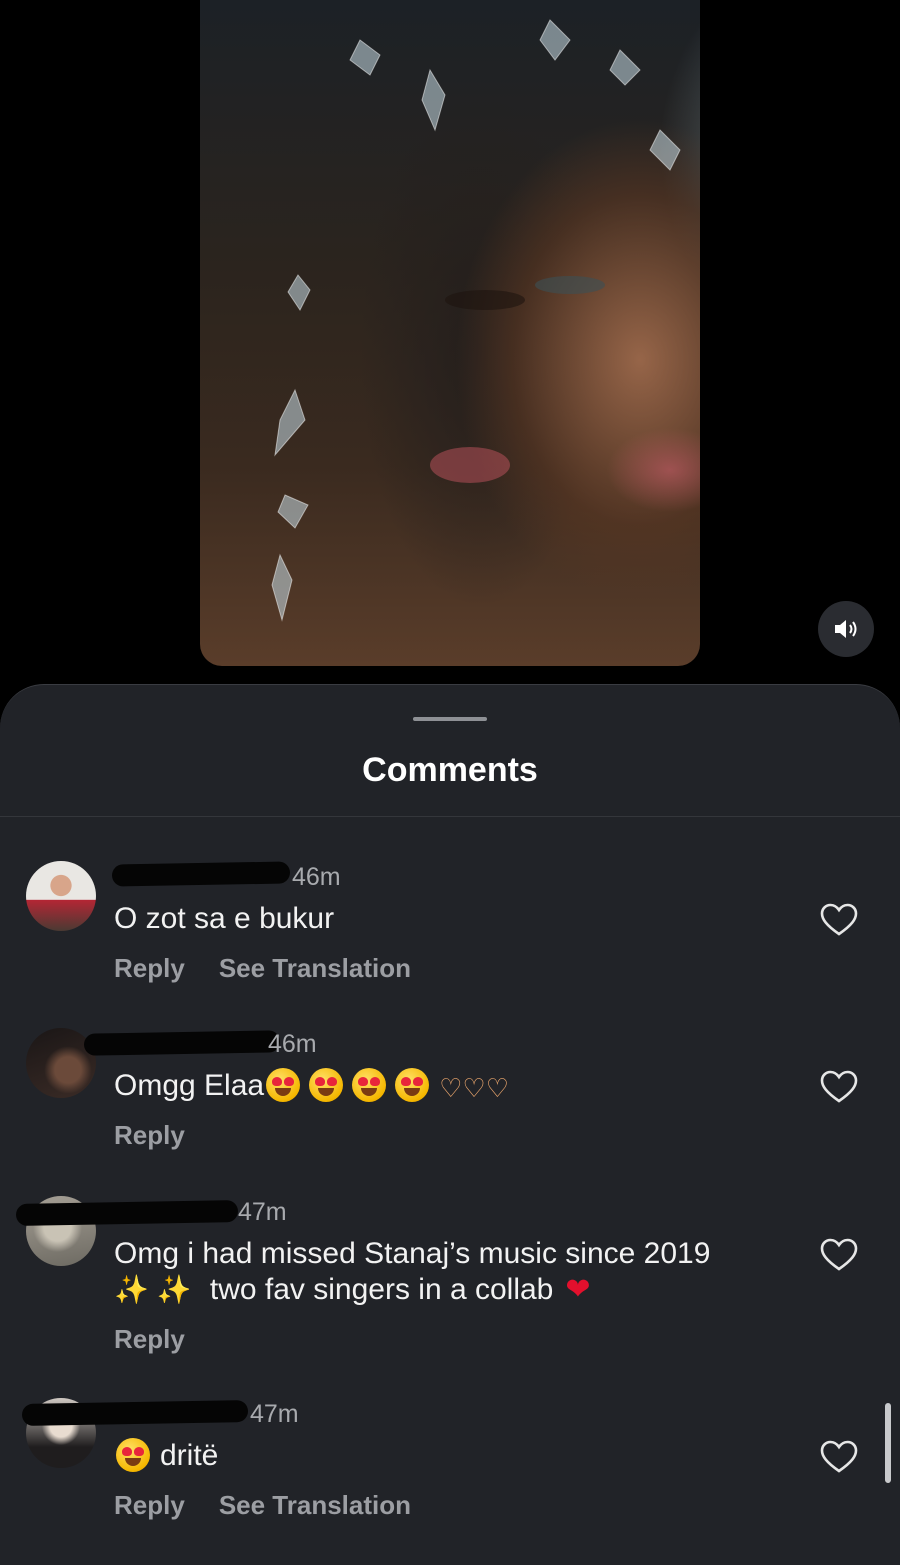  What do you see at coordinates (434, 1087) in the screenshot?
I see `comment-text: Omgg Elaa ♡♡♡` at bounding box center [434, 1087].